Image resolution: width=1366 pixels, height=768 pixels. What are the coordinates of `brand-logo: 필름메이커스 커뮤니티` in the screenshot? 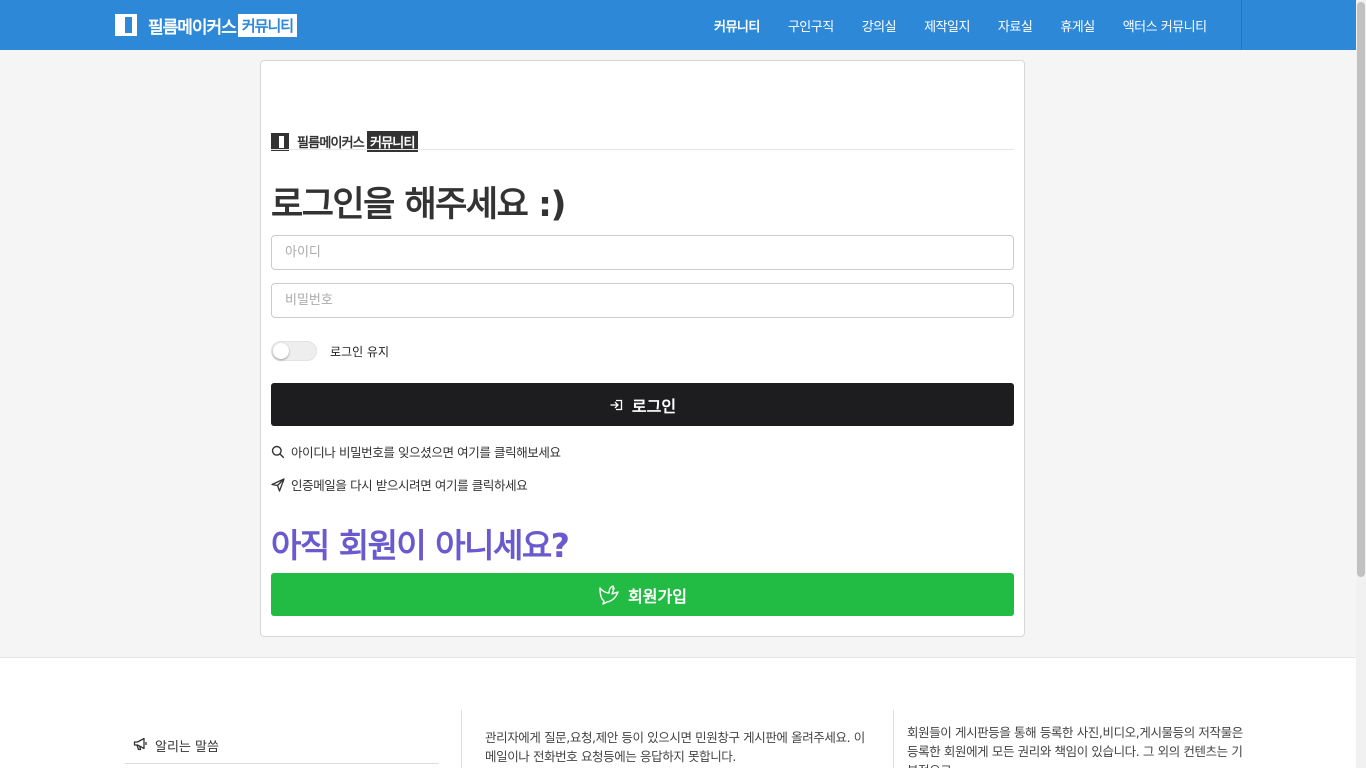 It's located at (206, 25).